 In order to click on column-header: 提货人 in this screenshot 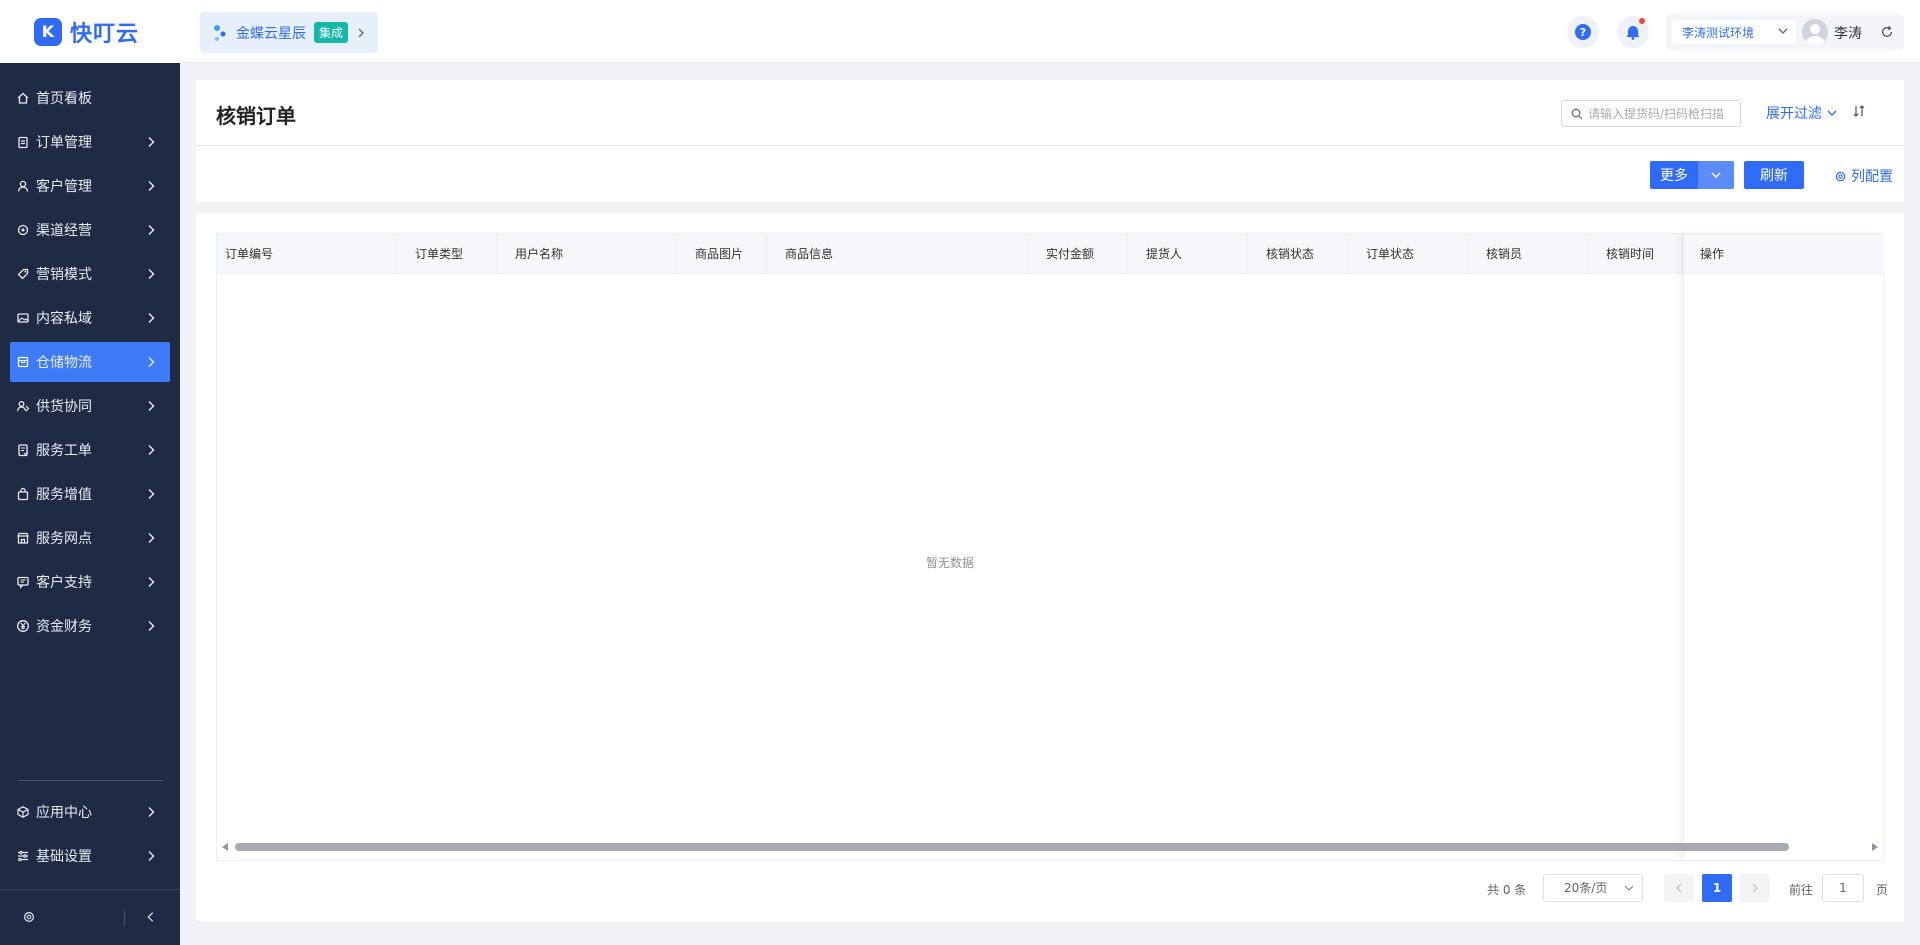, I will do `click(1188, 254)`.